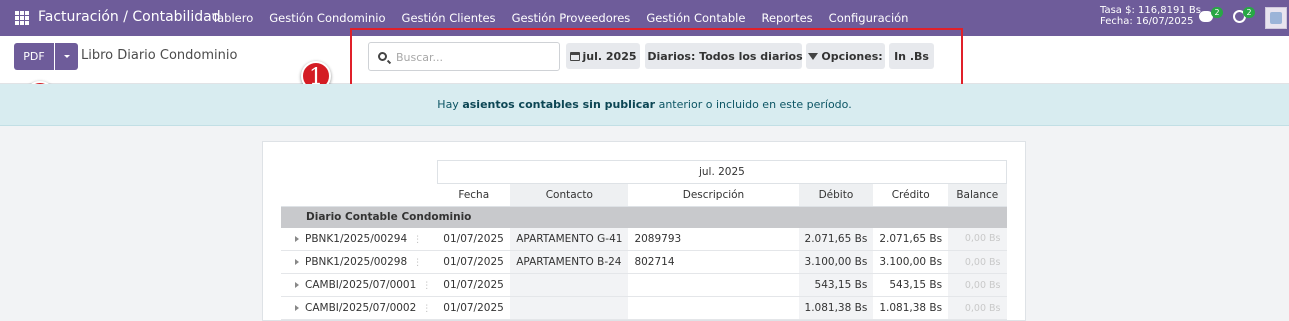 The image size is (1289, 321). What do you see at coordinates (356, 239) in the screenshot?
I see `move-name: PBNK1/2025/00294` at bounding box center [356, 239].